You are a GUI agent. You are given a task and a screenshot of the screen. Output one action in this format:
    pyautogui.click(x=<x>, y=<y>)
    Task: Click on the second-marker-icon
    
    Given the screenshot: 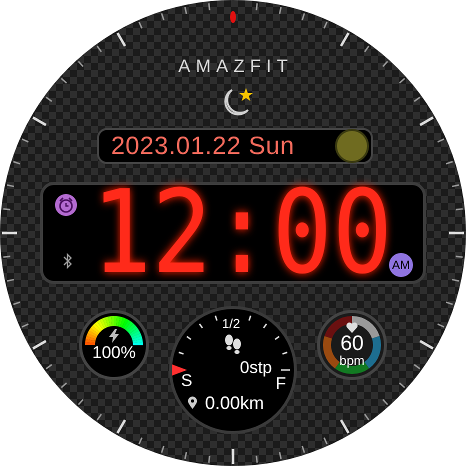 What is the action you would take?
    pyautogui.click(x=233, y=17)
    